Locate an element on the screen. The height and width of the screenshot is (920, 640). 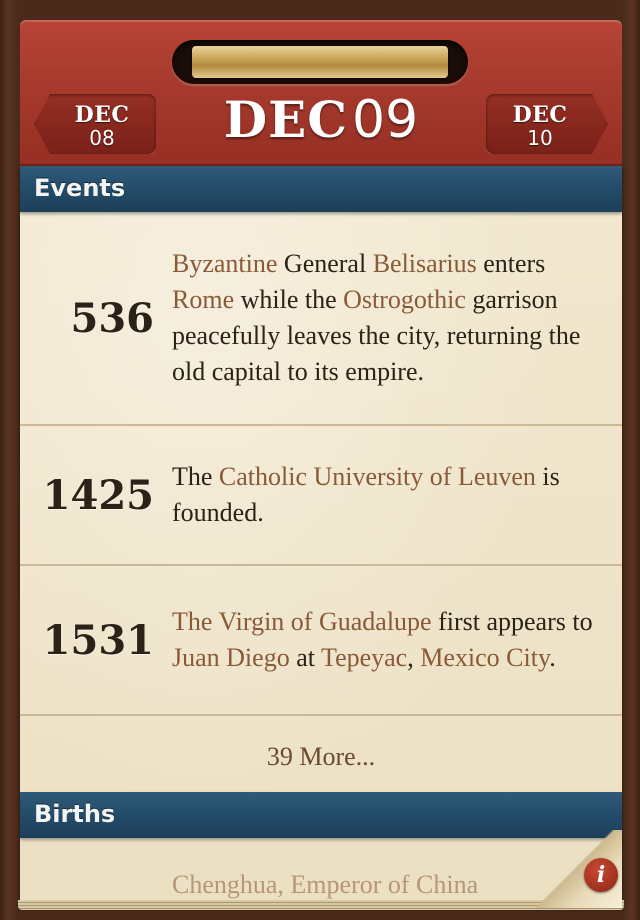
event-text-fragment: at is located at coordinates (305, 657).